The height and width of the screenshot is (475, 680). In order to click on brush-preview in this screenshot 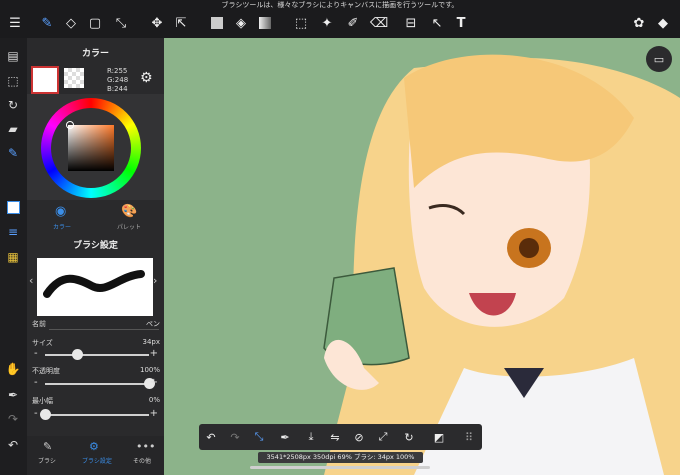, I will do `click(95, 287)`.